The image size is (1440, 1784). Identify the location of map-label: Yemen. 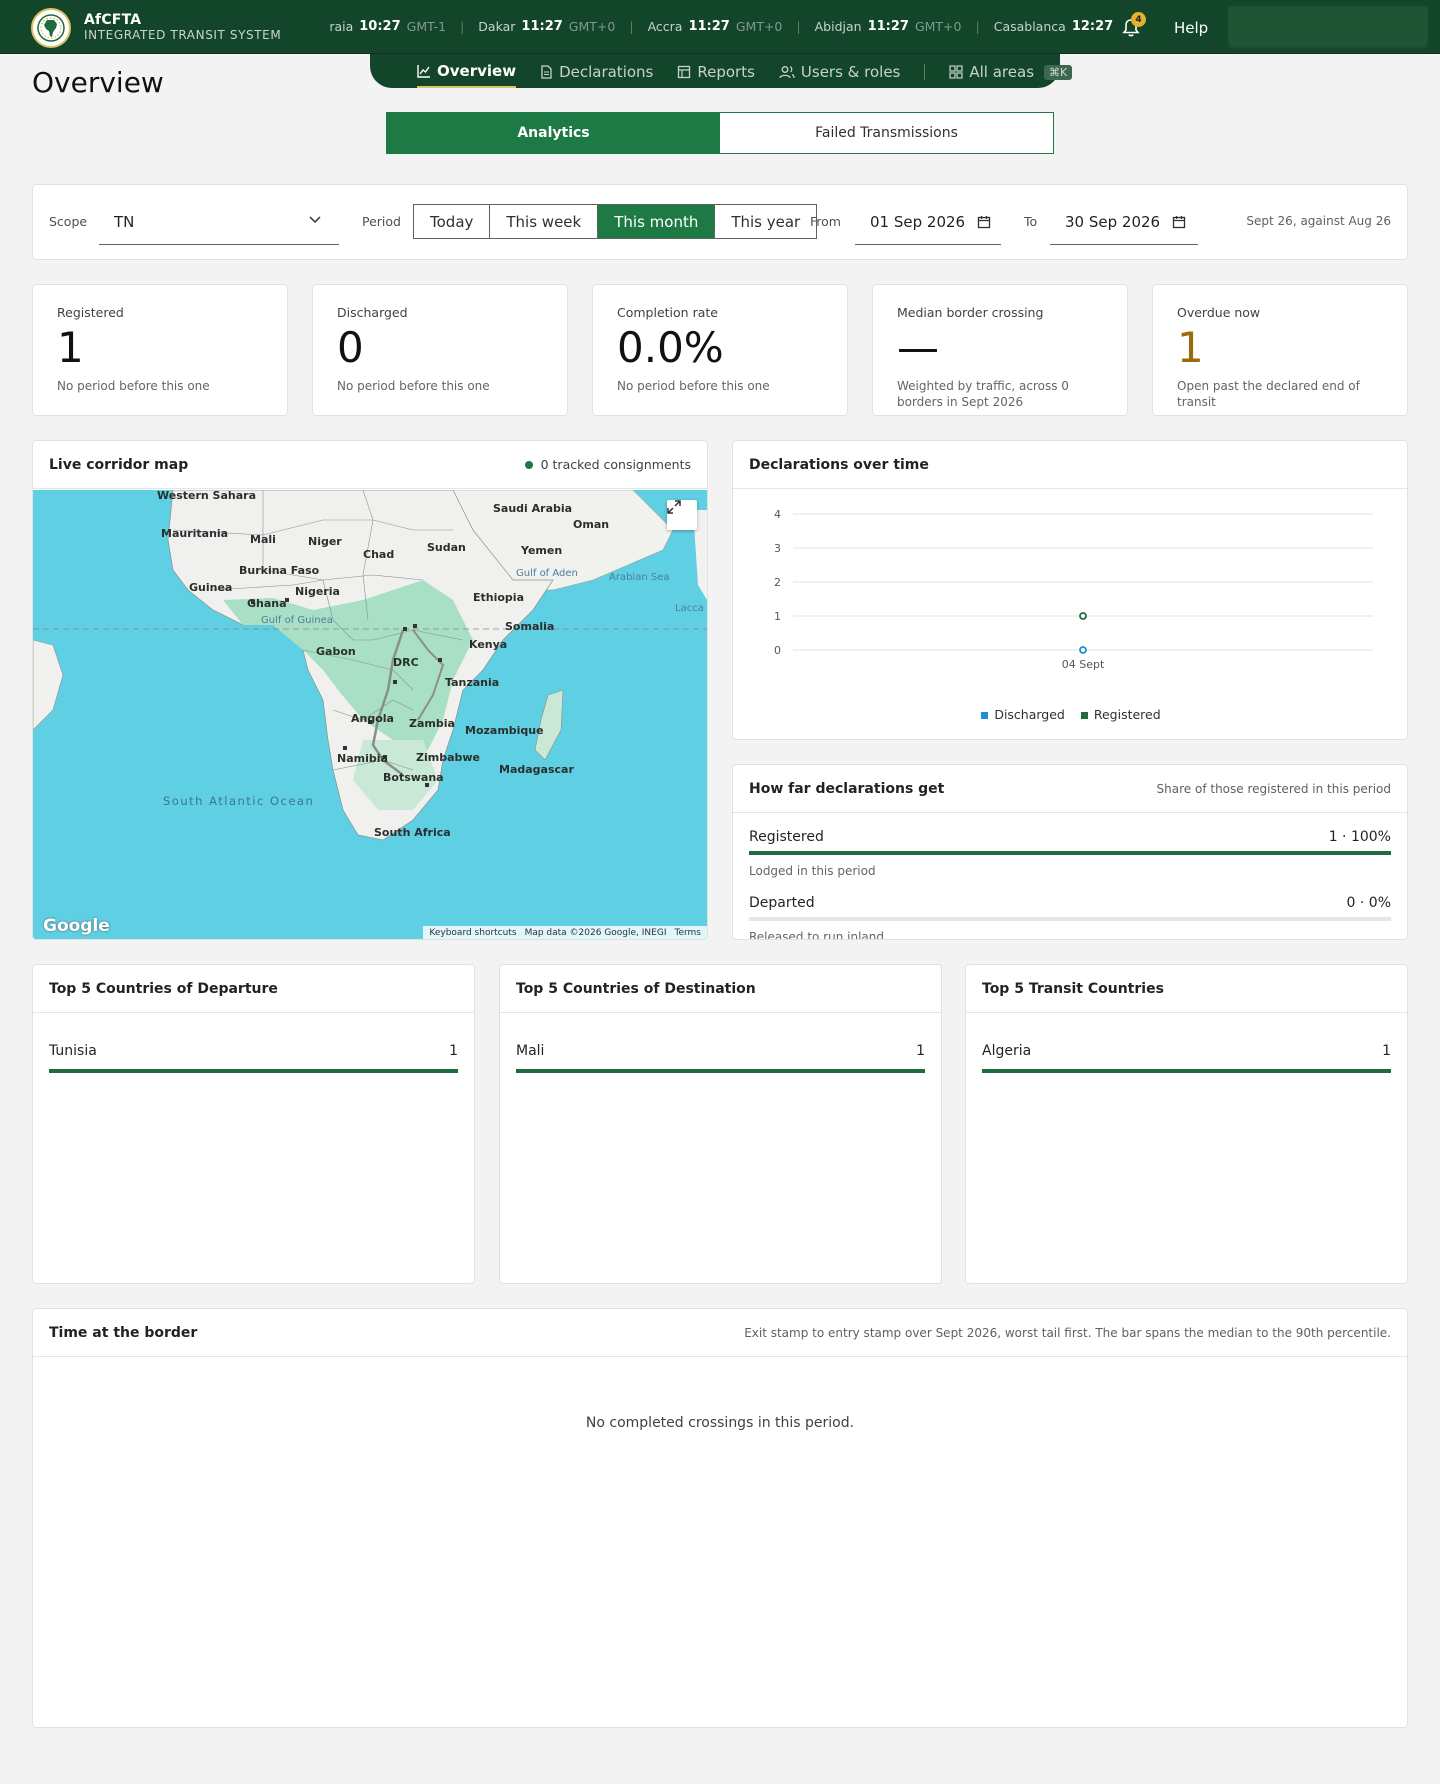
(542, 550).